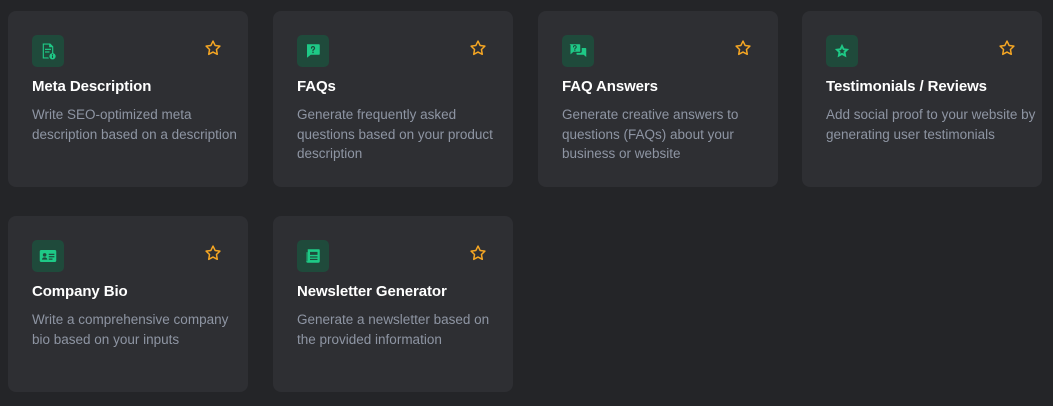 This screenshot has width=1053, height=406. Describe the element at coordinates (92, 86) in the screenshot. I see `card-title: Meta Description` at that location.